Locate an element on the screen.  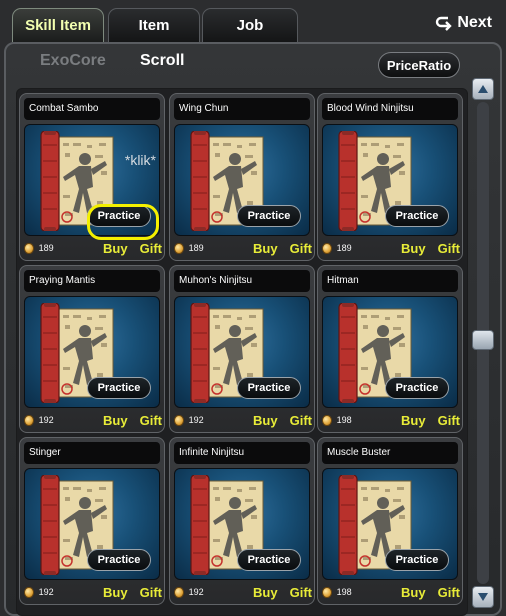
item-card: Wing Chun Practice 189 Buy Gift is located at coordinates (242, 177).